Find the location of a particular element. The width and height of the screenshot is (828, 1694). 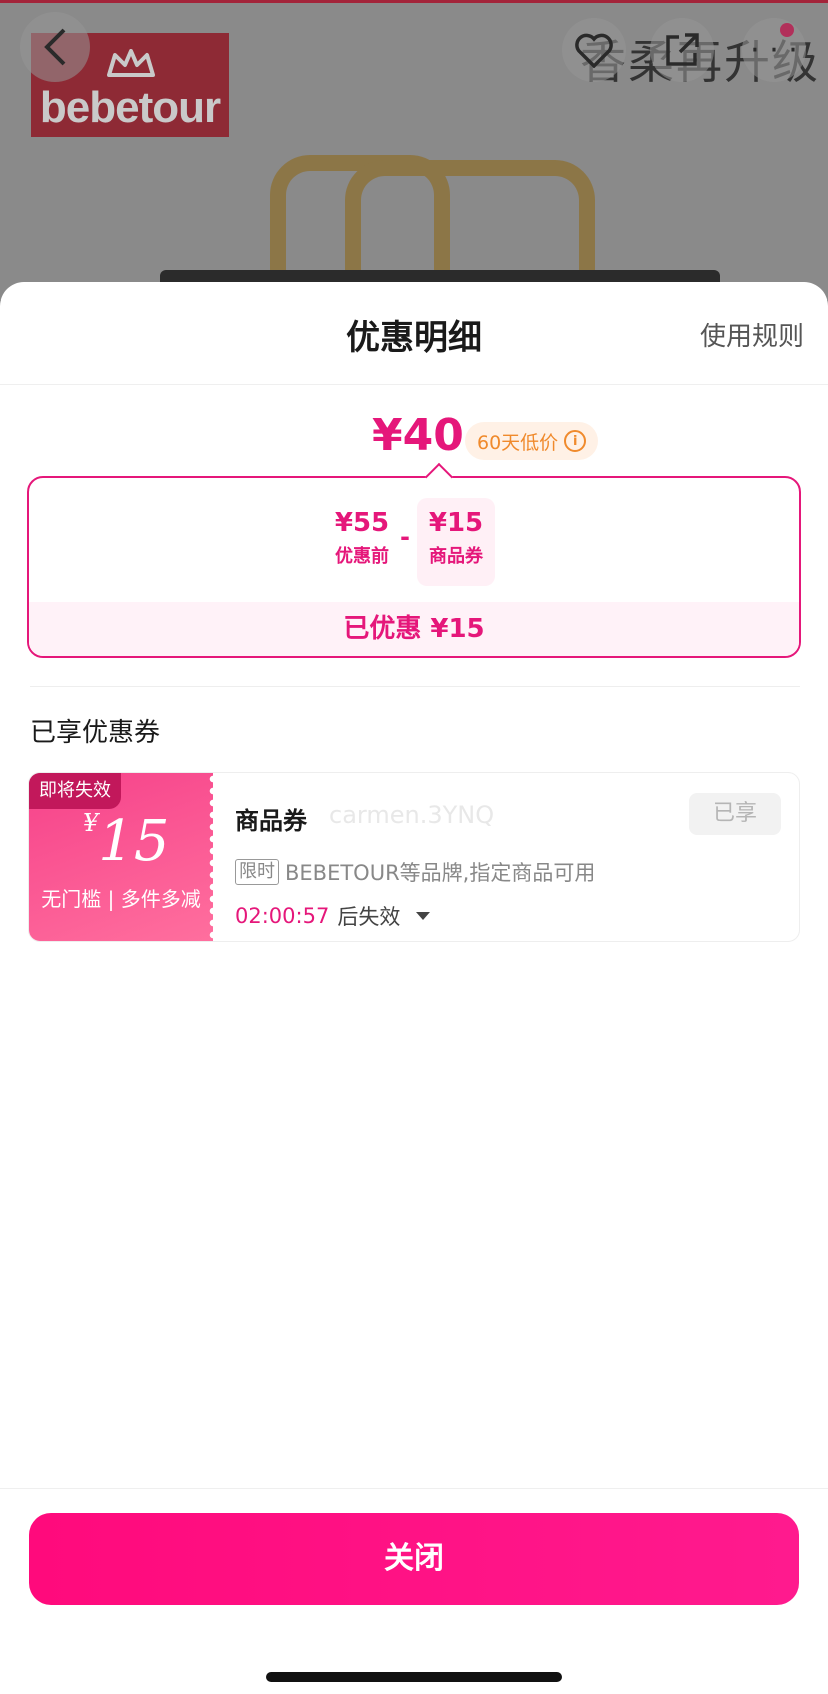

favorite-button is located at coordinates (594, 50).